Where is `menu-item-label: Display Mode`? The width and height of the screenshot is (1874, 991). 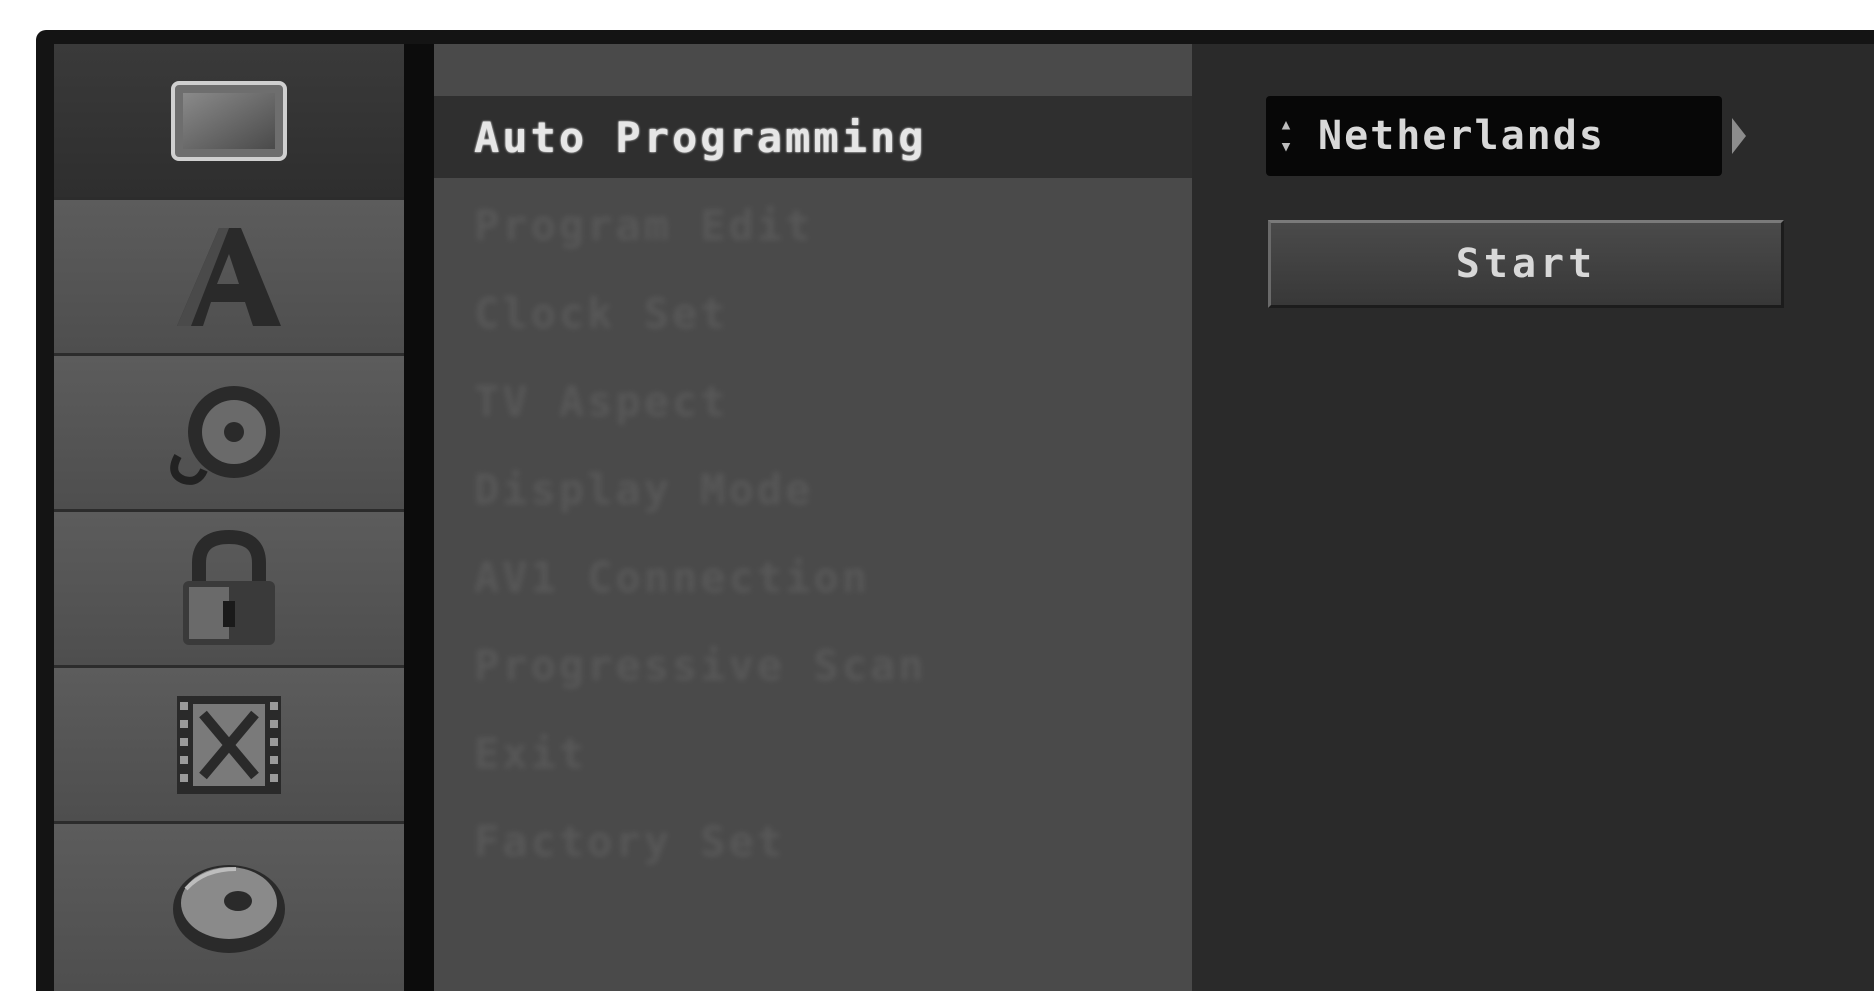 menu-item-label: Display Mode is located at coordinates (644, 489).